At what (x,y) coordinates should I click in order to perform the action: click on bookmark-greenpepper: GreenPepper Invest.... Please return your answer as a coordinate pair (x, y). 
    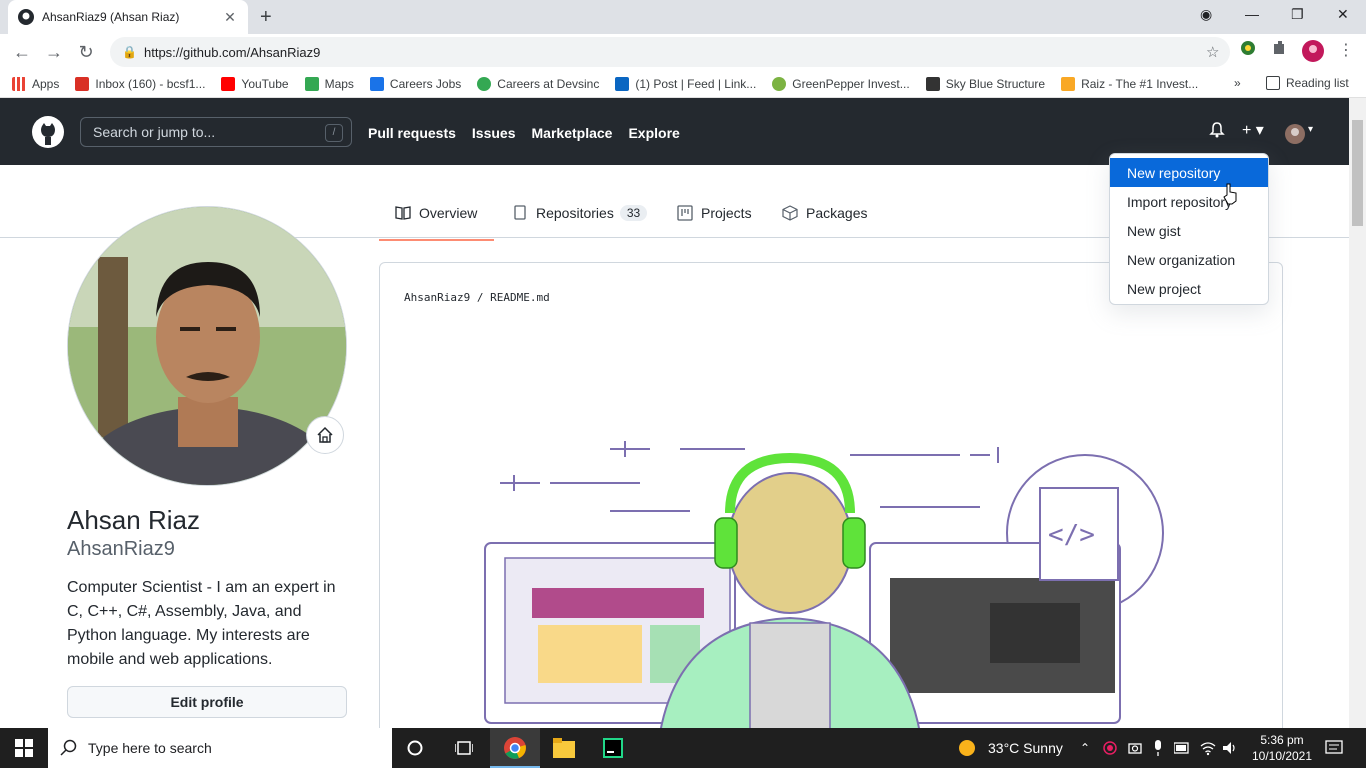
    Looking at the image, I should click on (841, 83).